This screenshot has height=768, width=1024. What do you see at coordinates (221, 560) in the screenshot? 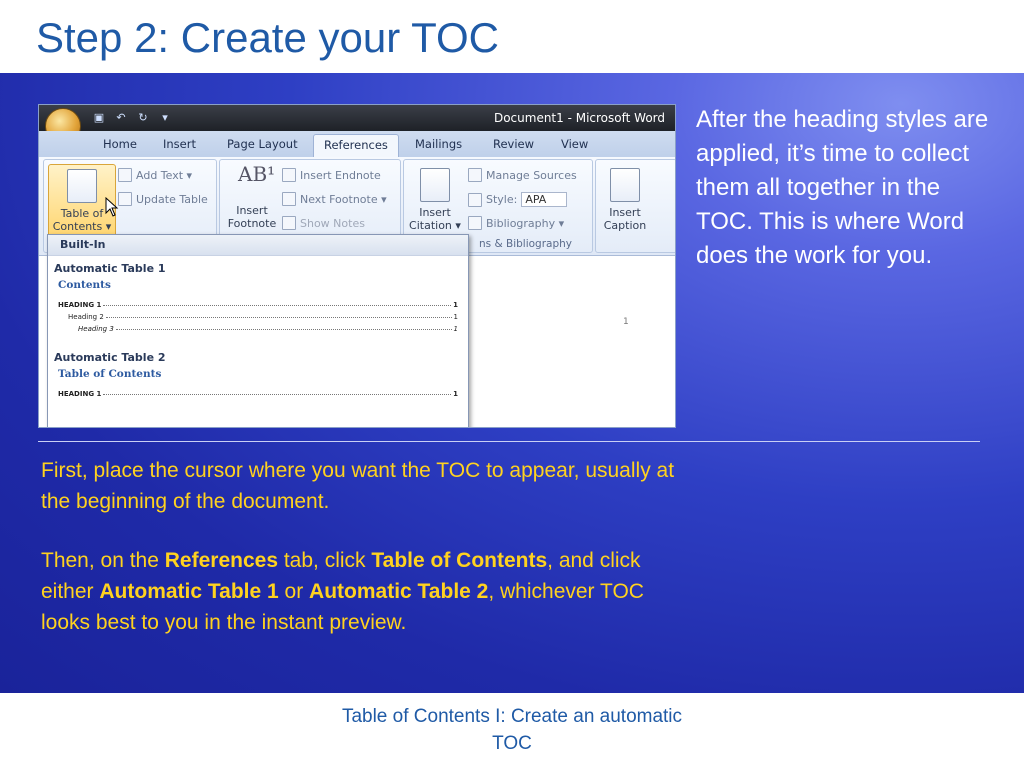
I see `bold-references: References` at bounding box center [221, 560].